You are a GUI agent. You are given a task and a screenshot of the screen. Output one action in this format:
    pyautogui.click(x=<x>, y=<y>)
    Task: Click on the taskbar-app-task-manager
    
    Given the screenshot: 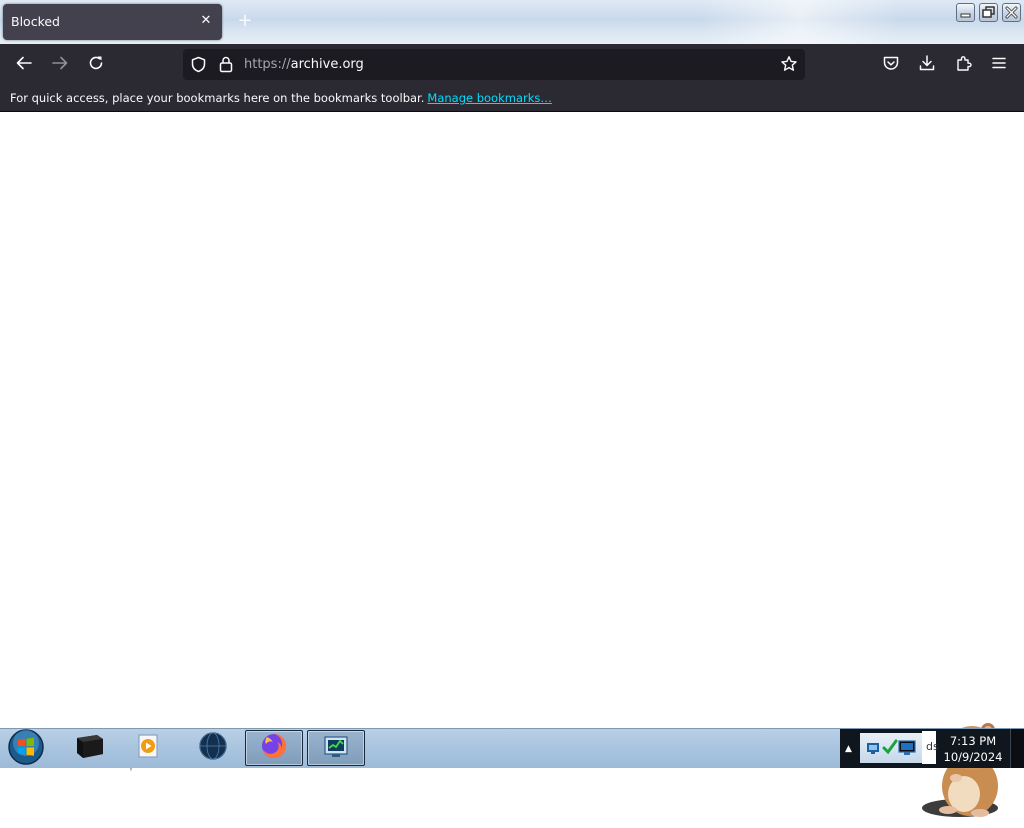 What is the action you would take?
    pyautogui.click(x=336, y=748)
    